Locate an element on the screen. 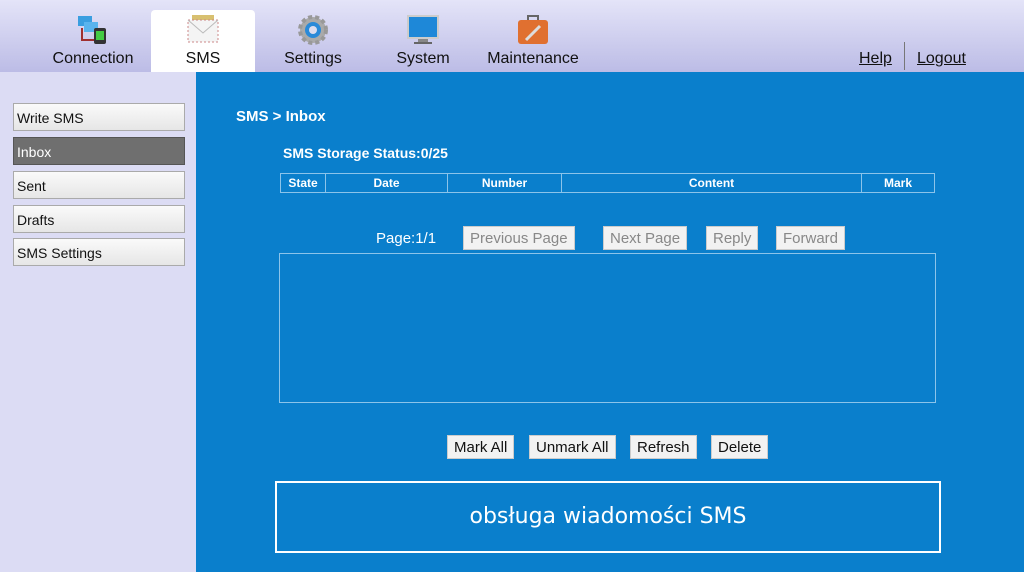 The height and width of the screenshot is (572, 1024). refresh-button: Refresh is located at coordinates (663, 447).